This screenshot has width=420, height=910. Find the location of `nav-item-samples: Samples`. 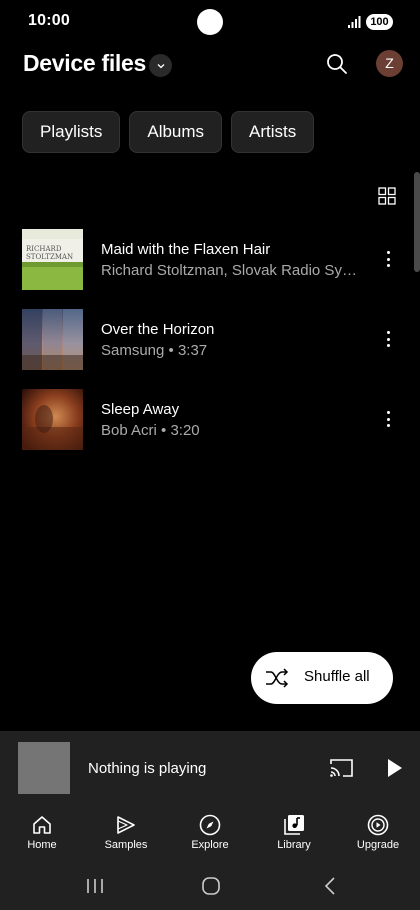

nav-item-samples: Samples is located at coordinates (126, 834).